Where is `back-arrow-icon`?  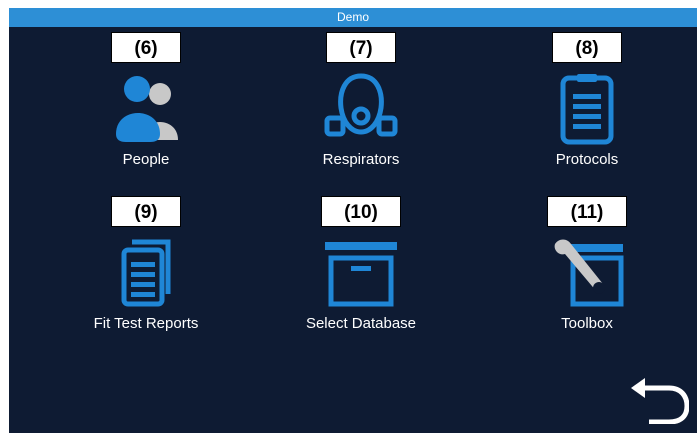
back-arrow-icon is located at coordinates (659, 400).